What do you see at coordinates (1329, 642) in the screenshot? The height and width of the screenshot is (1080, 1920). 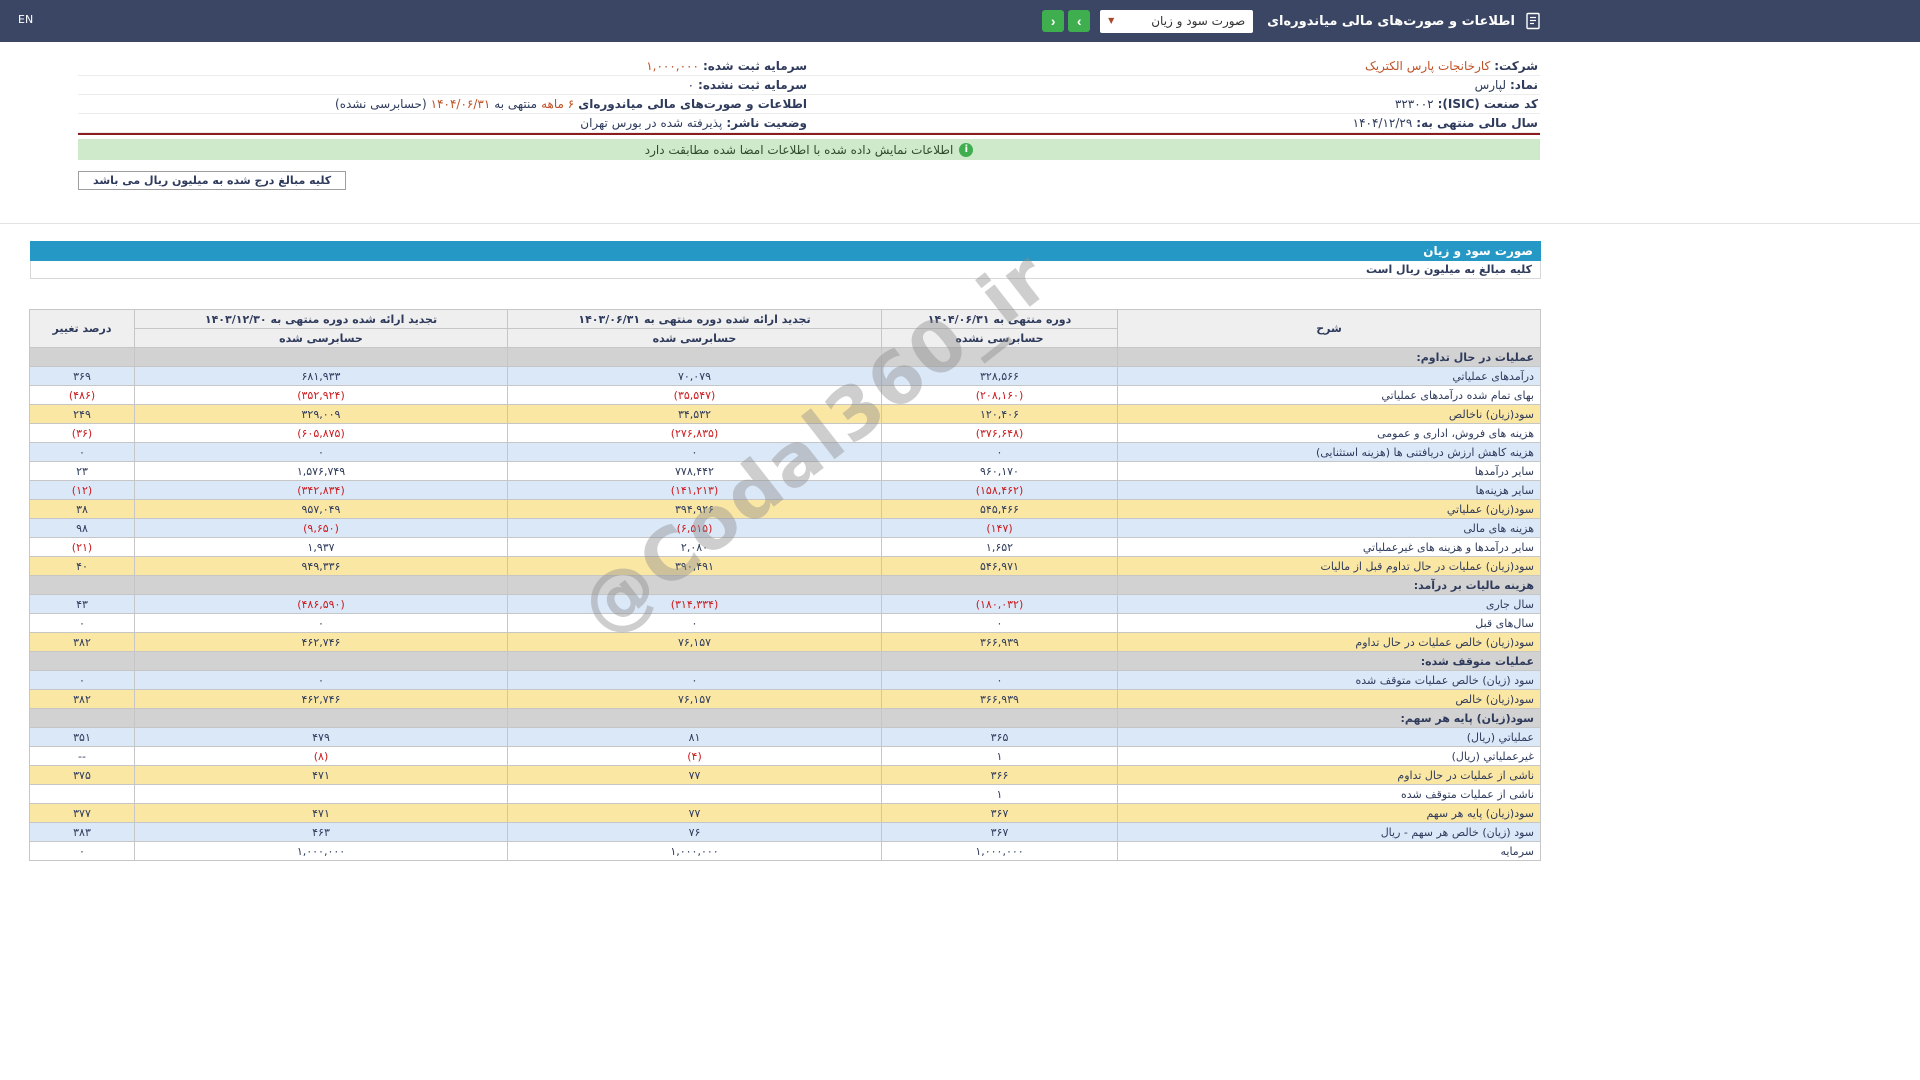 I see `row-label-cell: سود(زیان) خالص عملیات در حال تداوم` at bounding box center [1329, 642].